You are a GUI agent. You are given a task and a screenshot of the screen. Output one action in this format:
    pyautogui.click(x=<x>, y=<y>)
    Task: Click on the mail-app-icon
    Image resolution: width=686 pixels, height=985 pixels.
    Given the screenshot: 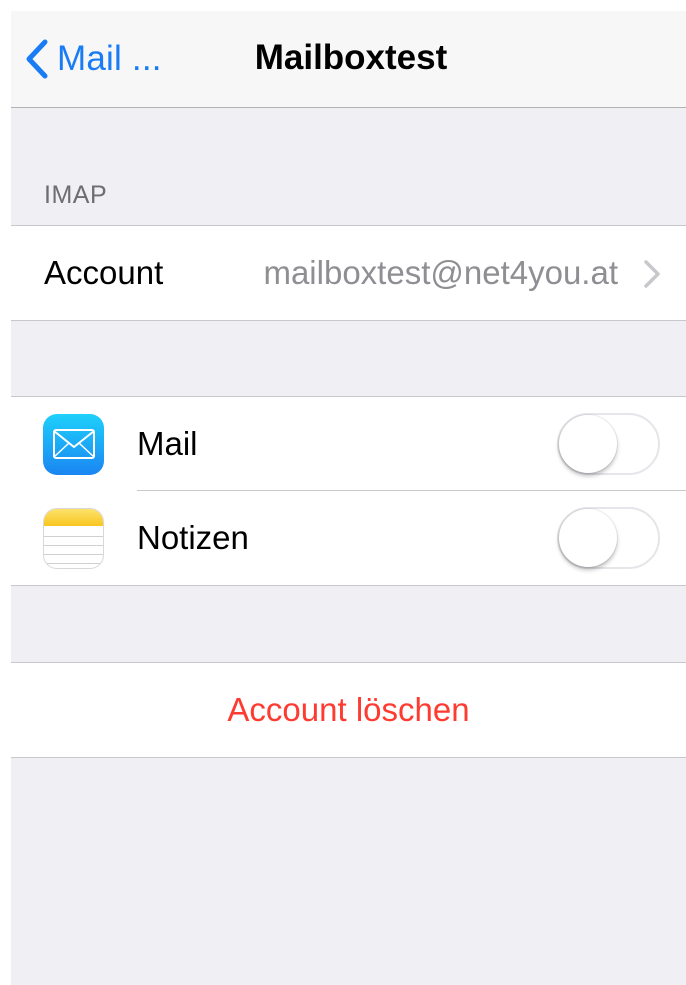 What is the action you would take?
    pyautogui.click(x=73, y=444)
    